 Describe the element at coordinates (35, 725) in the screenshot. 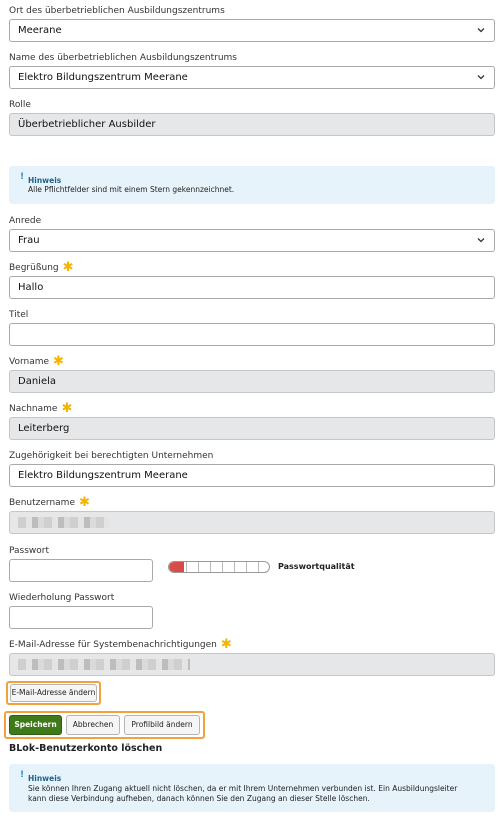

I see `save-button: Speichern` at that location.